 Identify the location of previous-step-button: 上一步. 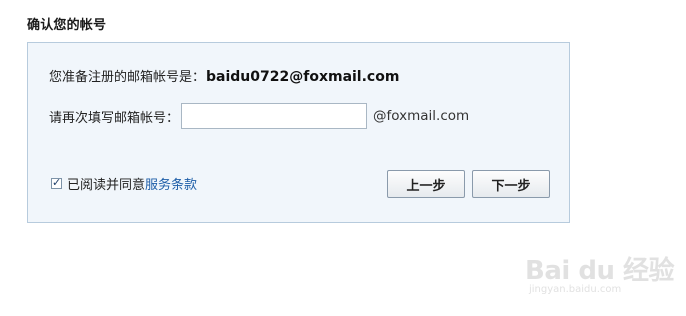
(426, 184).